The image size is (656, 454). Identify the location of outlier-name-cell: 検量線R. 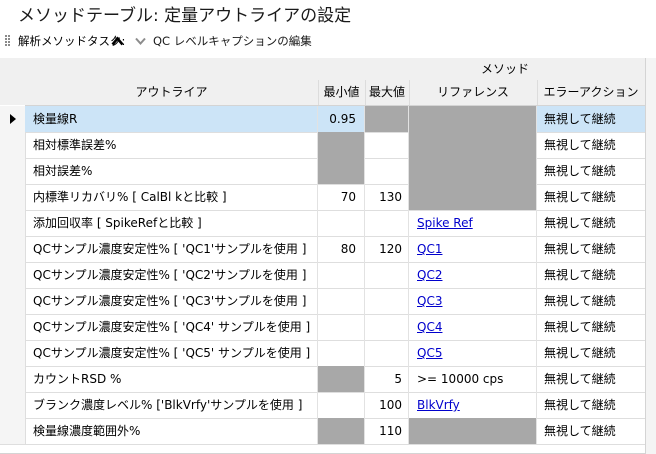
(171, 119).